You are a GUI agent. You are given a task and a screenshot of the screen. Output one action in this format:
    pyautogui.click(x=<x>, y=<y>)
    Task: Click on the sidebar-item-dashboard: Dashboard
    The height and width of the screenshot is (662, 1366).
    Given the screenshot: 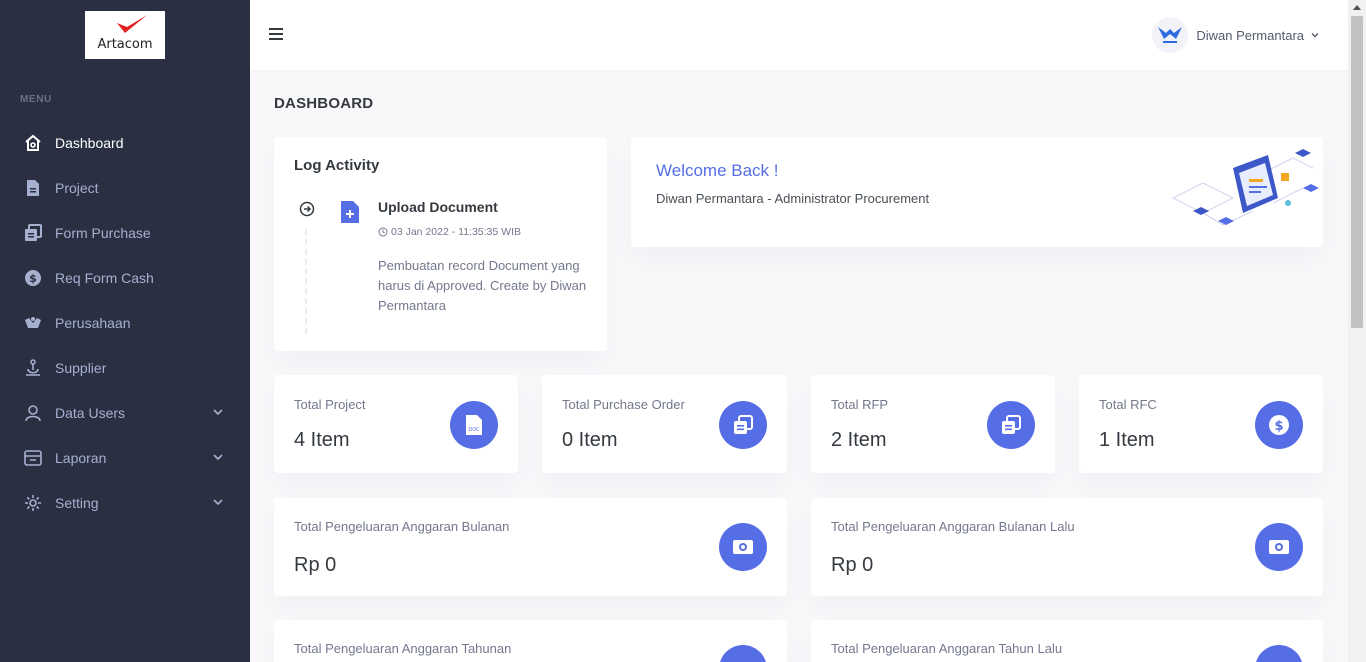 What is the action you would take?
    pyautogui.click(x=125, y=142)
    